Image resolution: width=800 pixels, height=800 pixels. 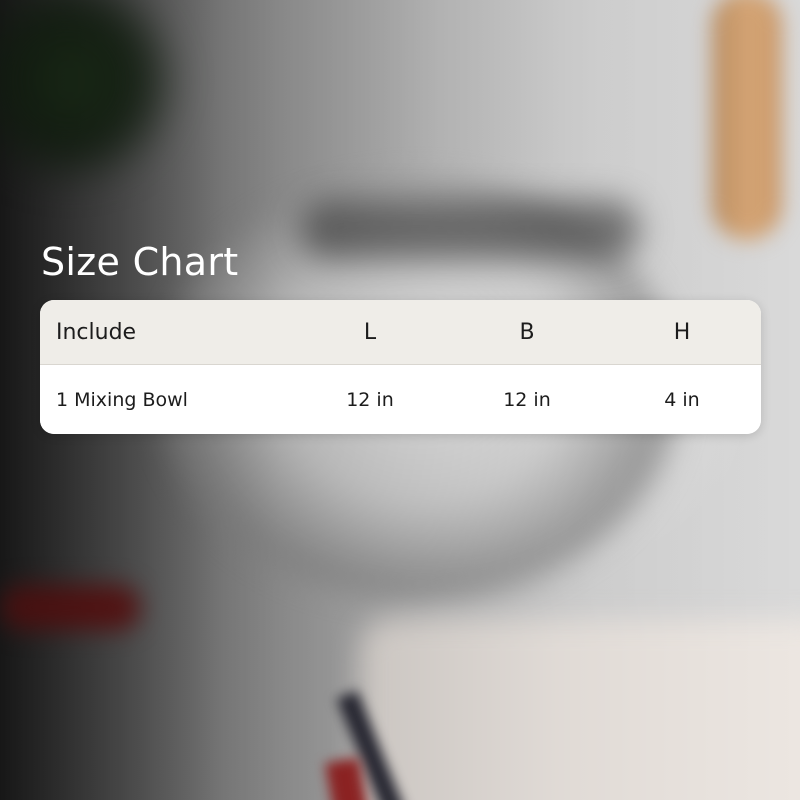 I want to click on table-row: 1 Mixing Bowl 12 in 12 in 4 in, so click(x=400, y=399).